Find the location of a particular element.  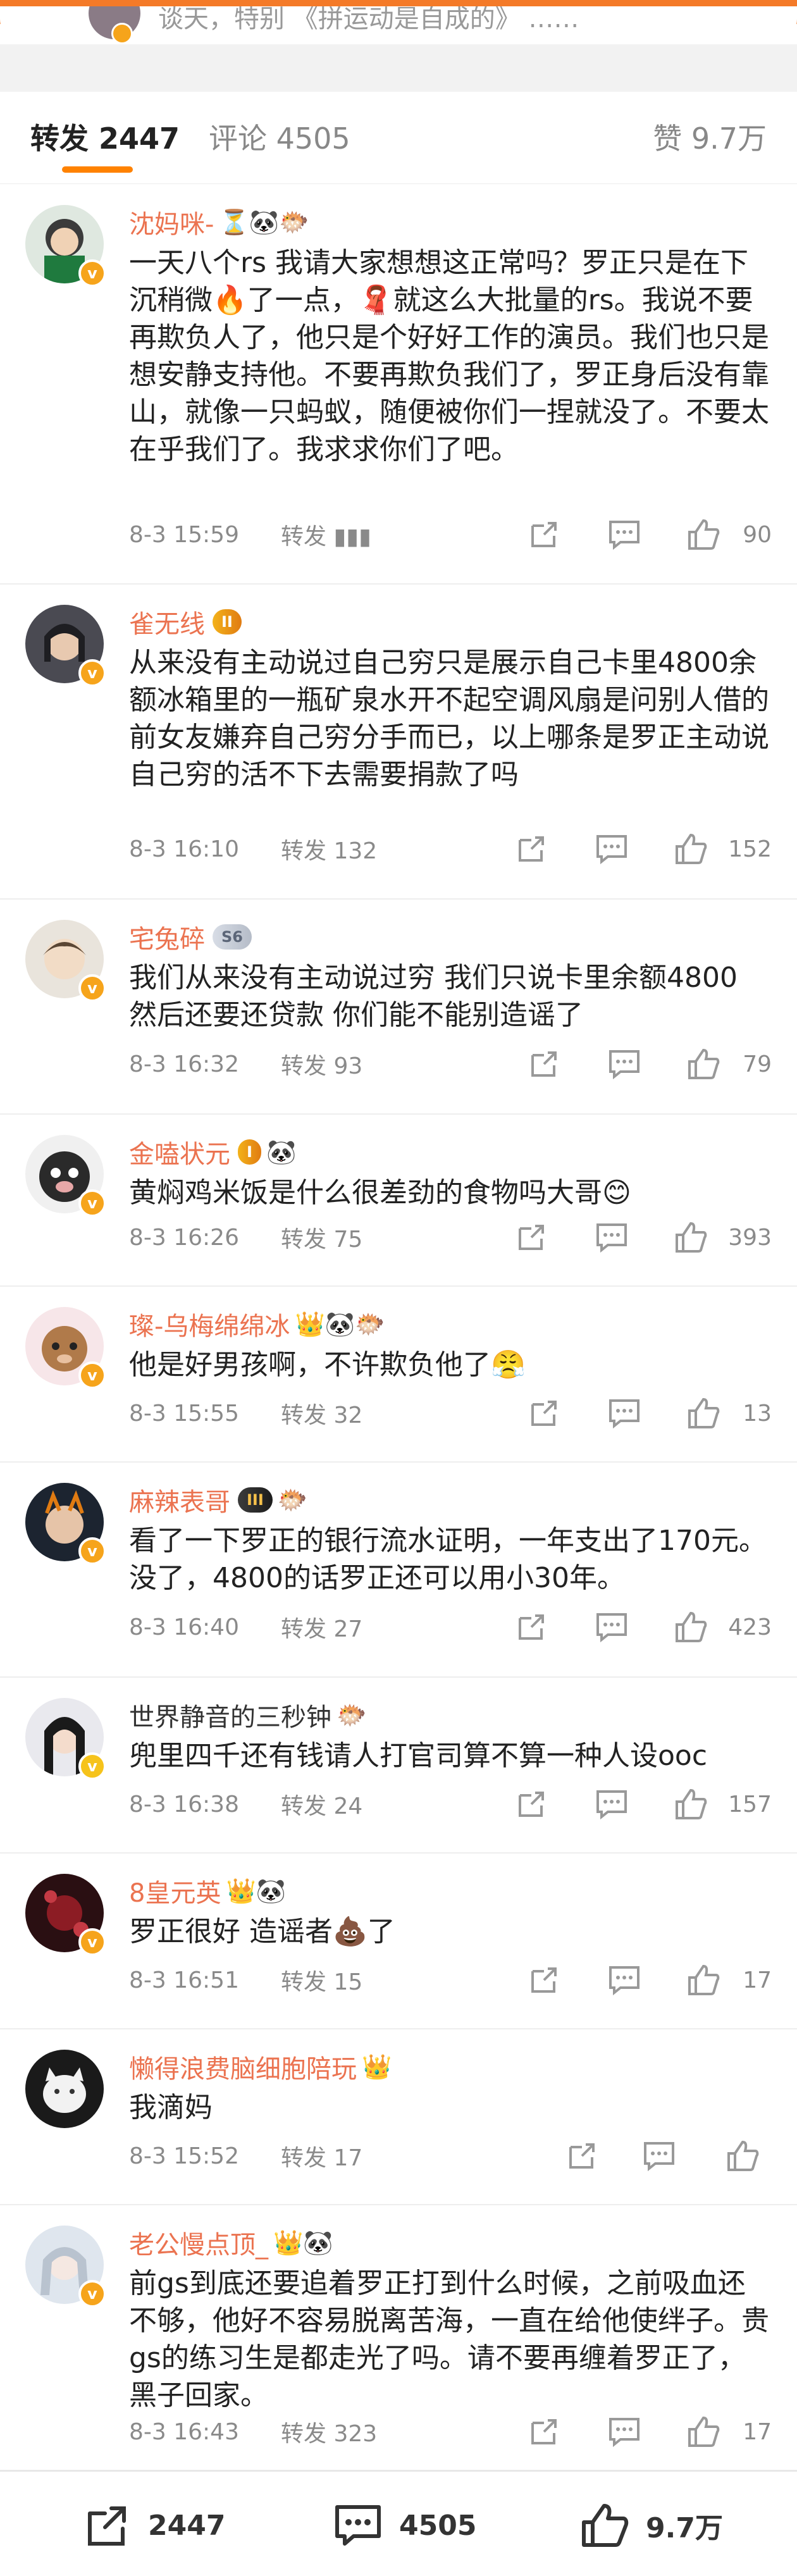

name-row: 麻辣表哥 III 🐡 is located at coordinates (218, 1500).